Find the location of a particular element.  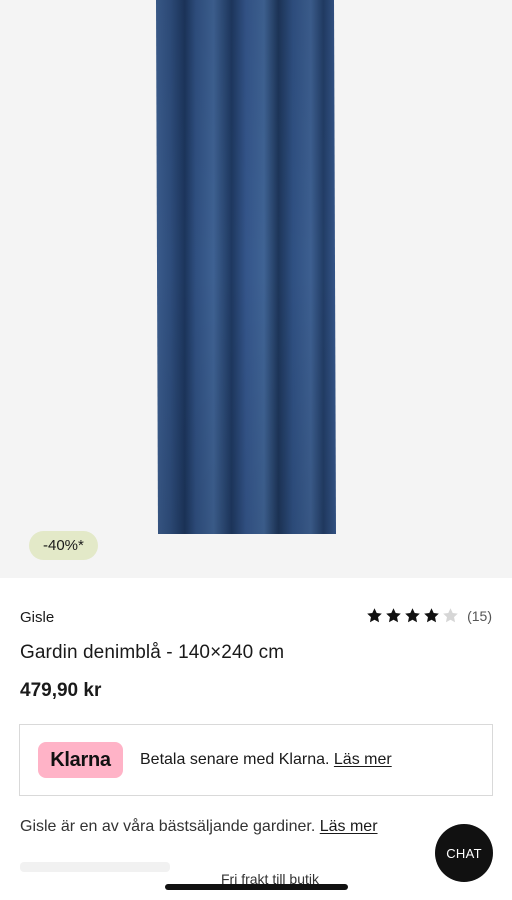

klarna-logo: Klarna is located at coordinates (80, 760).